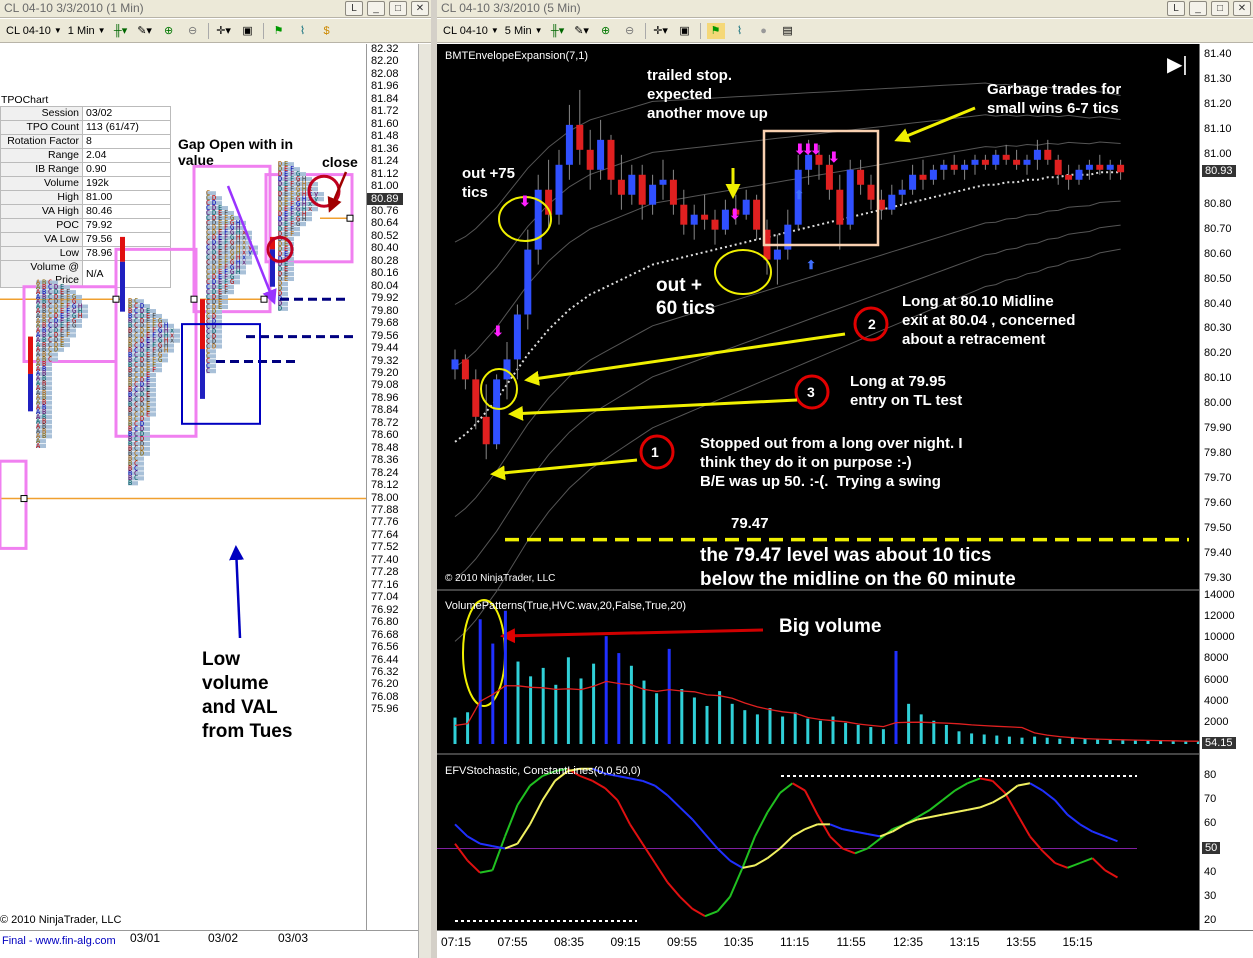 This screenshot has width=1253, height=958. I want to click on left-instrument-value: CL 04-10, so click(28, 30).